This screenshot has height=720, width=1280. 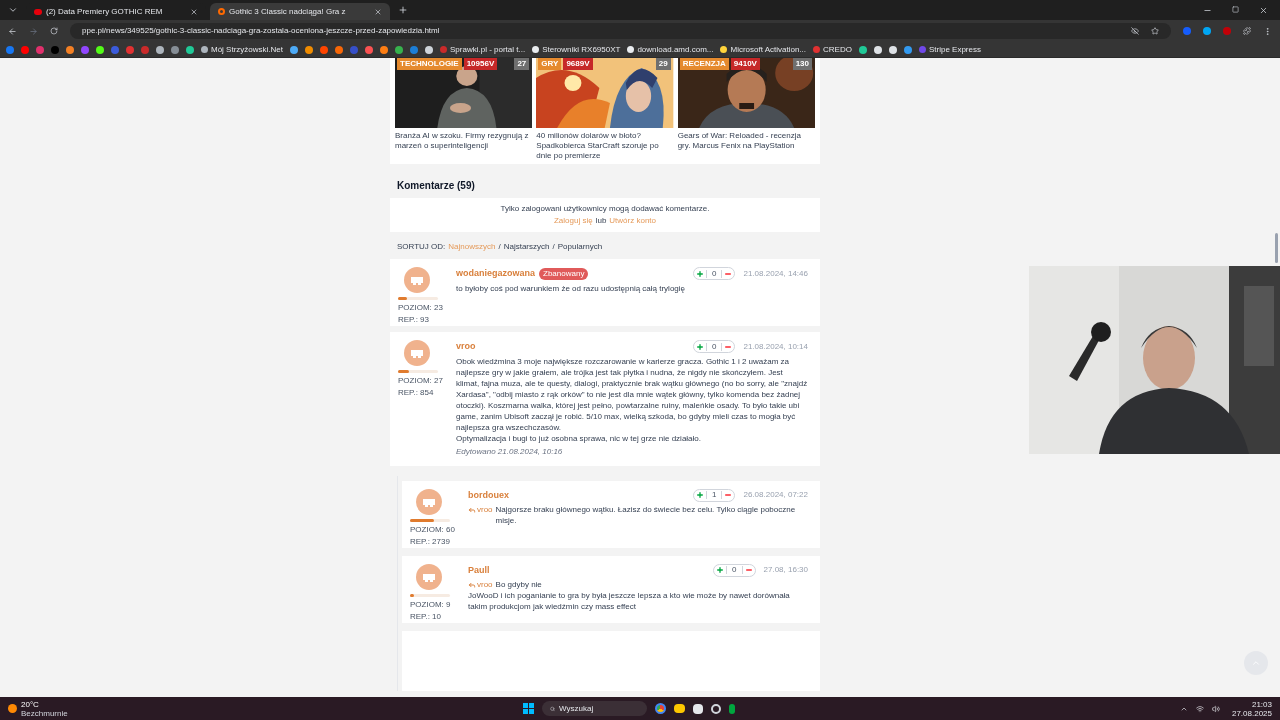 I want to click on store-icon, so click(x=698, y=708).